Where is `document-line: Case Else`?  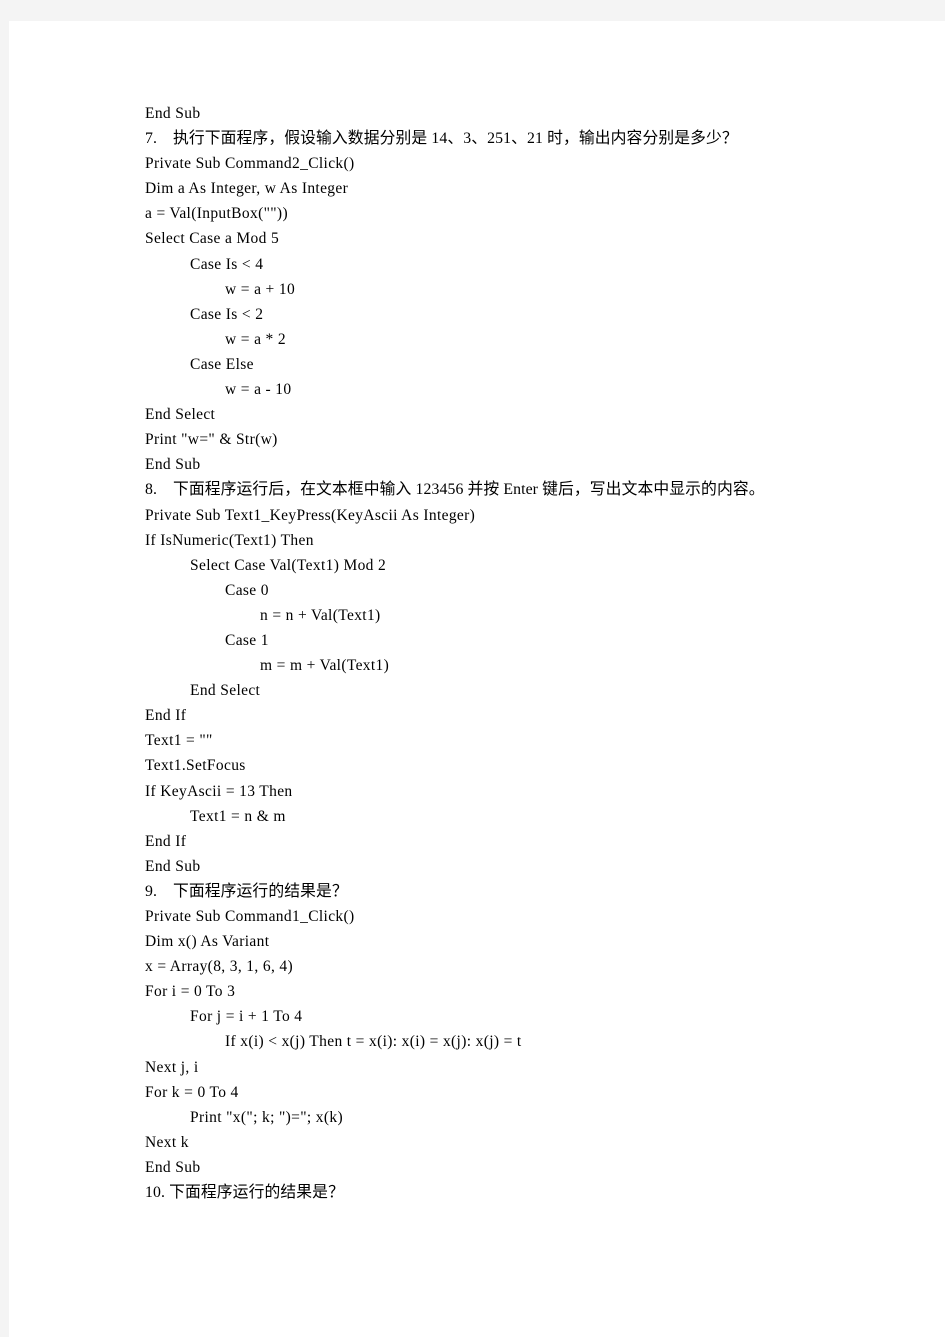
document-line: Case Else is located at coordinates (222, 364).